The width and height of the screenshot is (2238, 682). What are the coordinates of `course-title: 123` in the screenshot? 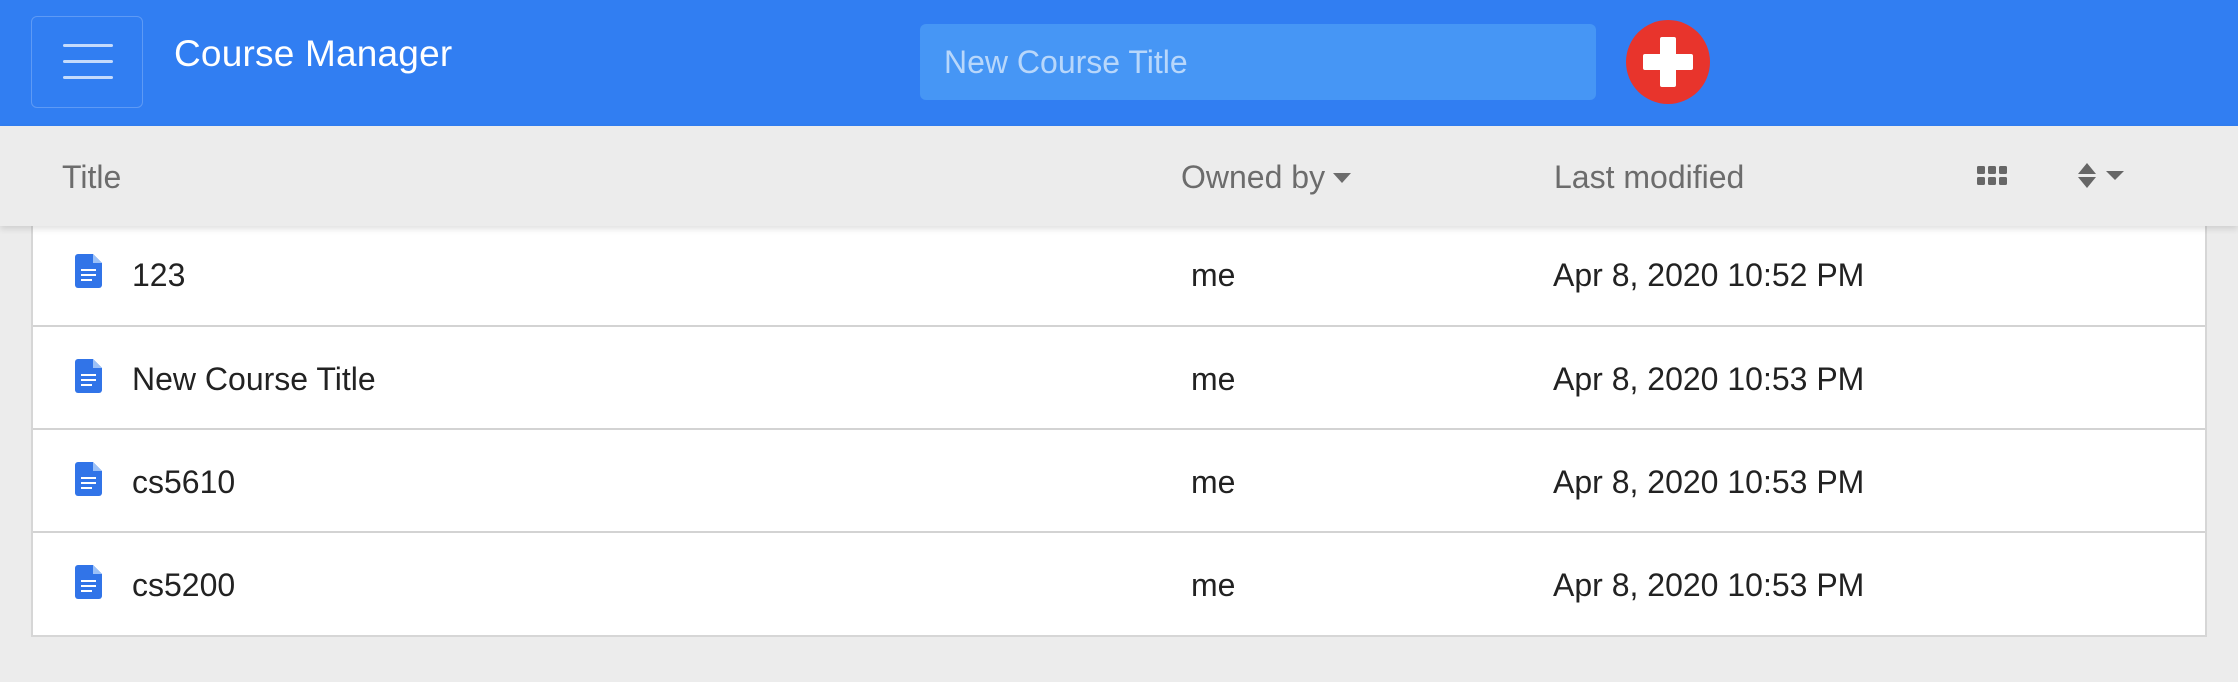 It's located at (158, 275).